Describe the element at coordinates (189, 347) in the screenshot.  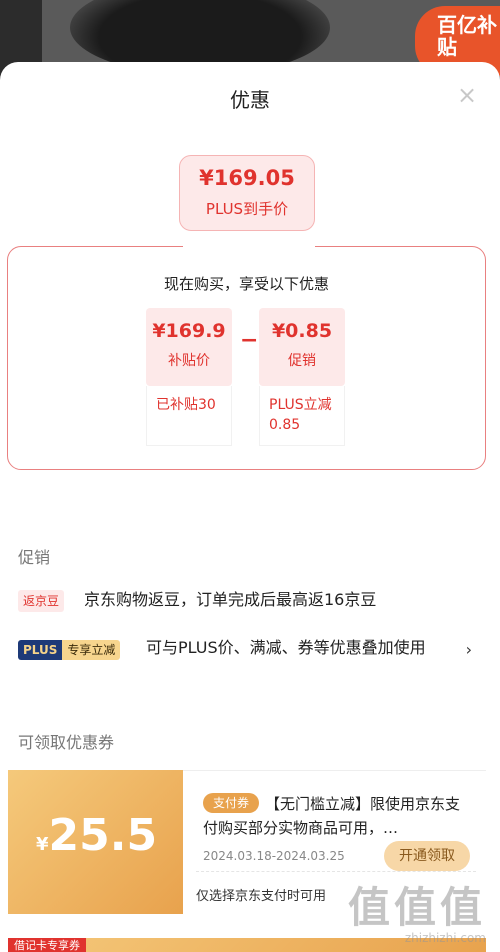
I see `breakdown-item-box: ¥169.9 补贴价` at that location.